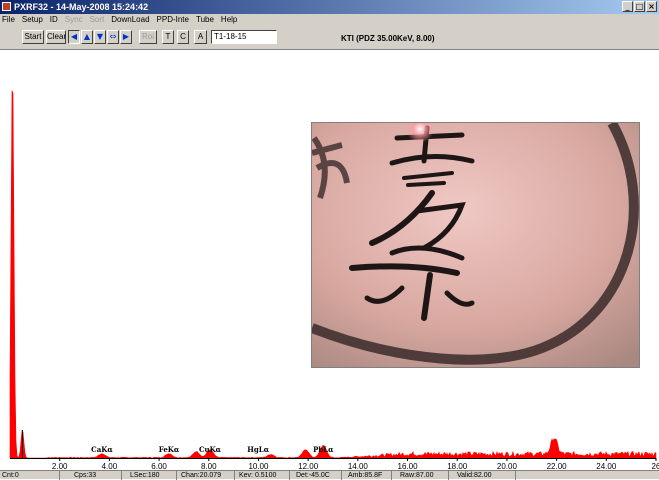  What do you see at coordinates (6, 6) in the screenshot?
I see `app-icon` at bounding box center [6, 6].